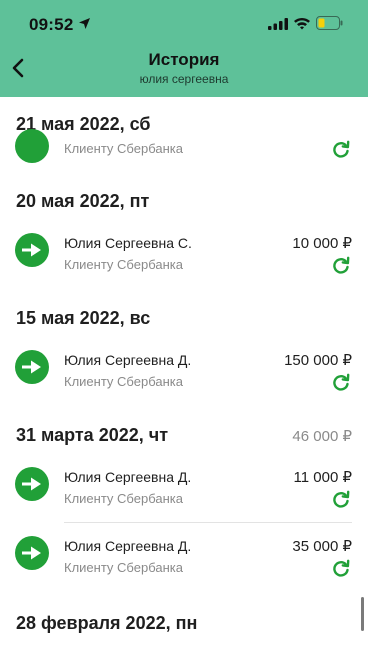 This screenshot has width=368, height=650. I want to click on status-time: 09:52, so click(51, 24).